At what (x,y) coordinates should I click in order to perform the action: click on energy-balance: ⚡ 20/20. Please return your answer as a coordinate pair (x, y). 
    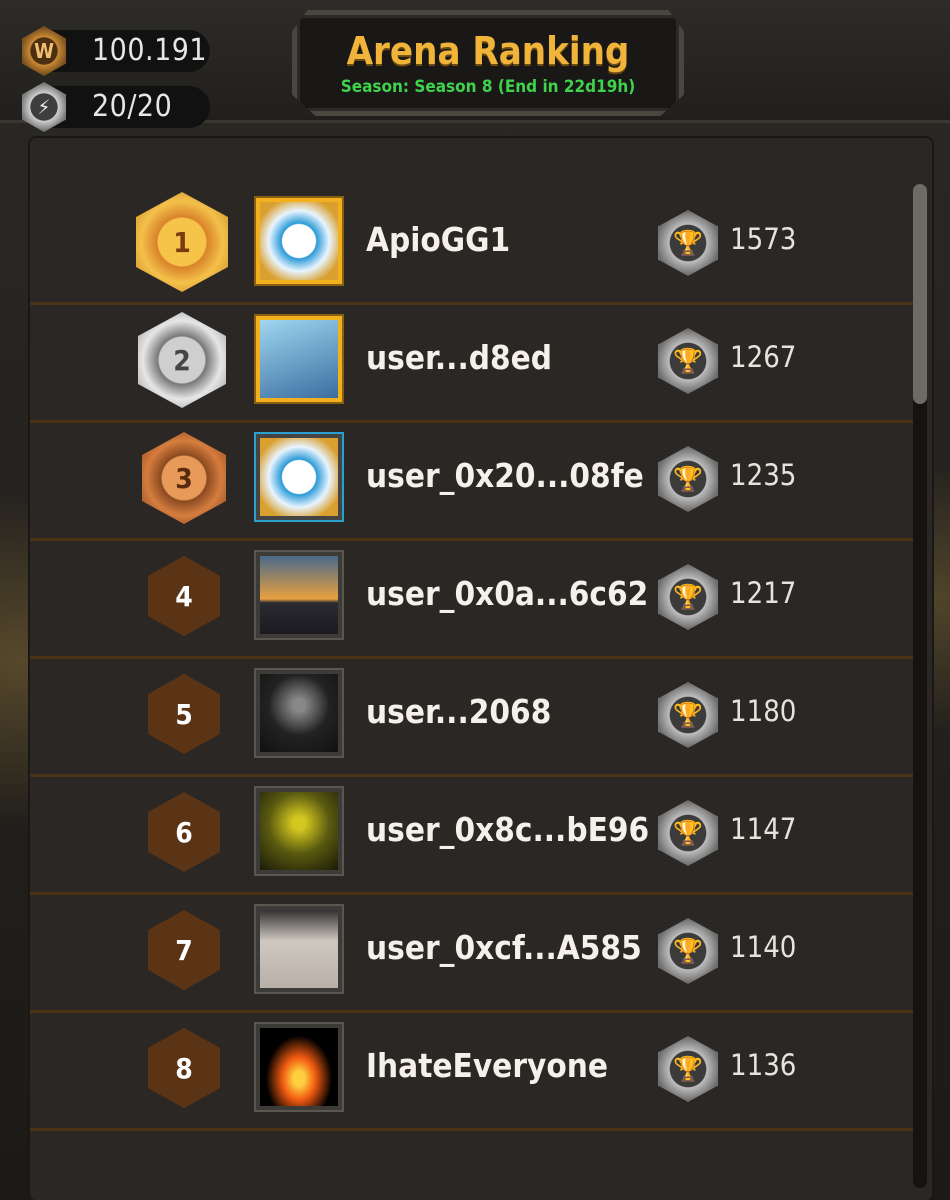
    Looking at the image, I should click on (116, 107).